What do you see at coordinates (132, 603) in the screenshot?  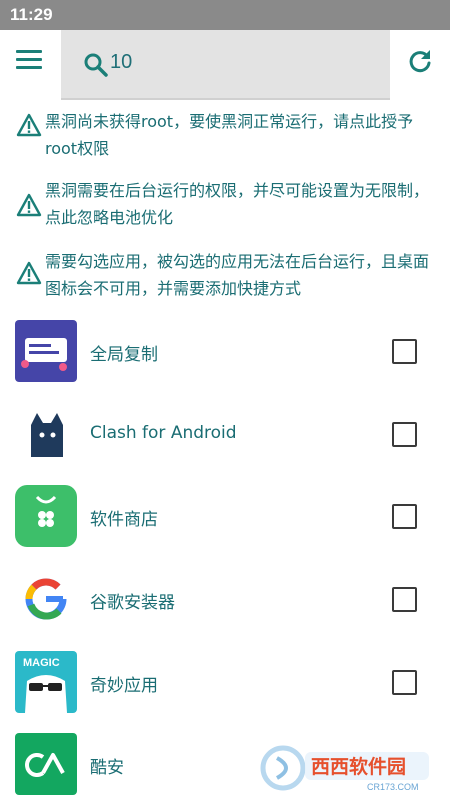 I see `app-name: 谷歌安装器` at bounding box center [132, 603].